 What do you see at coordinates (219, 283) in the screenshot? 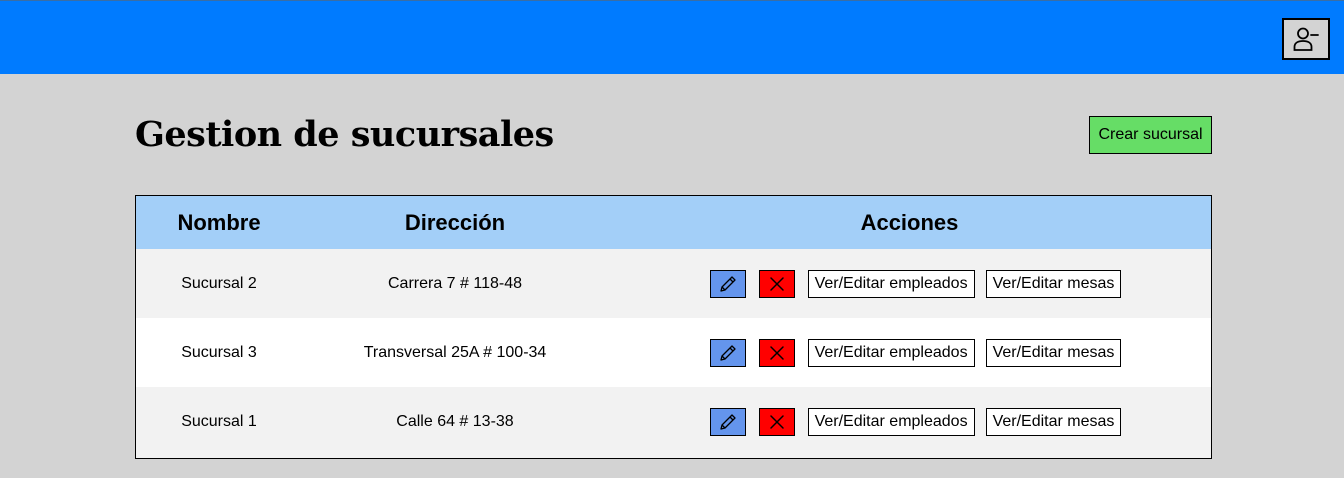
I see `branch-name: Sucursal 2` at bounding box center [219, 283].